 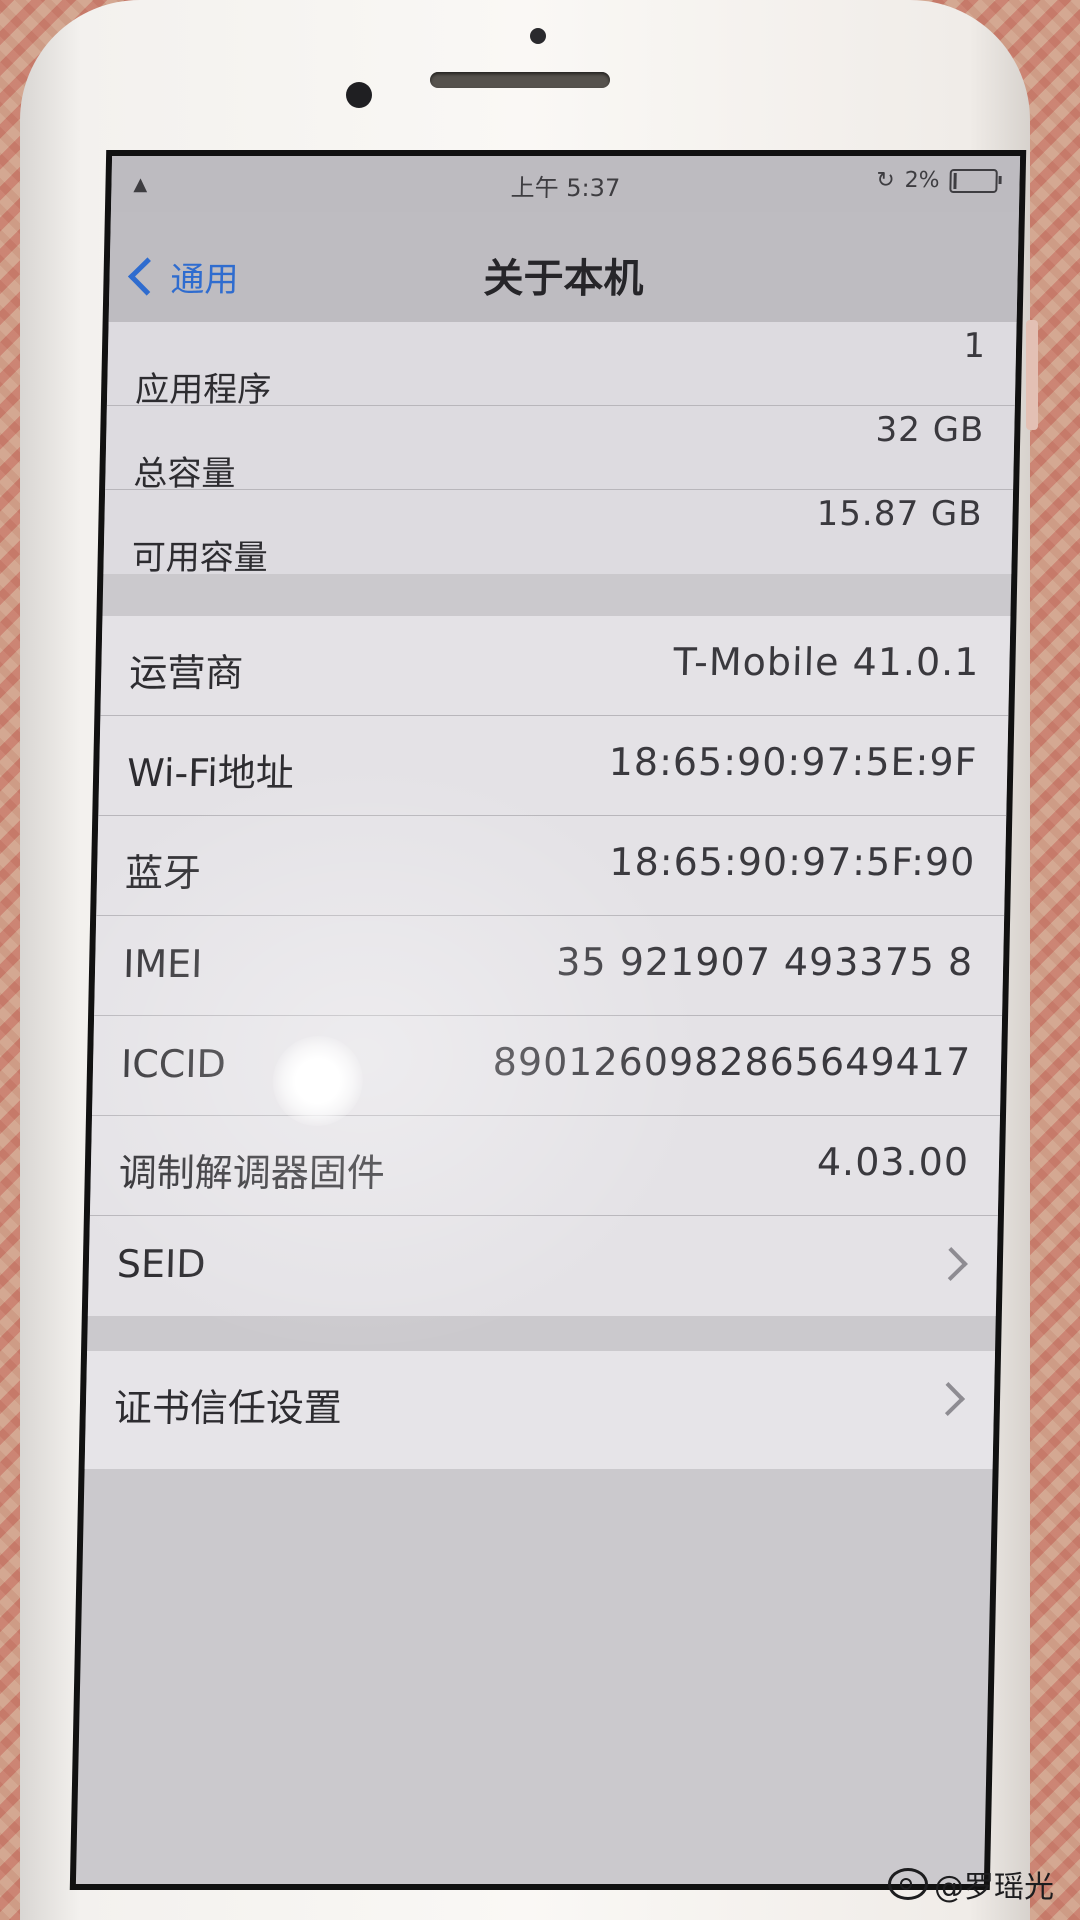 I want to click on row-label: 运营商, so click(x=186, y=673).